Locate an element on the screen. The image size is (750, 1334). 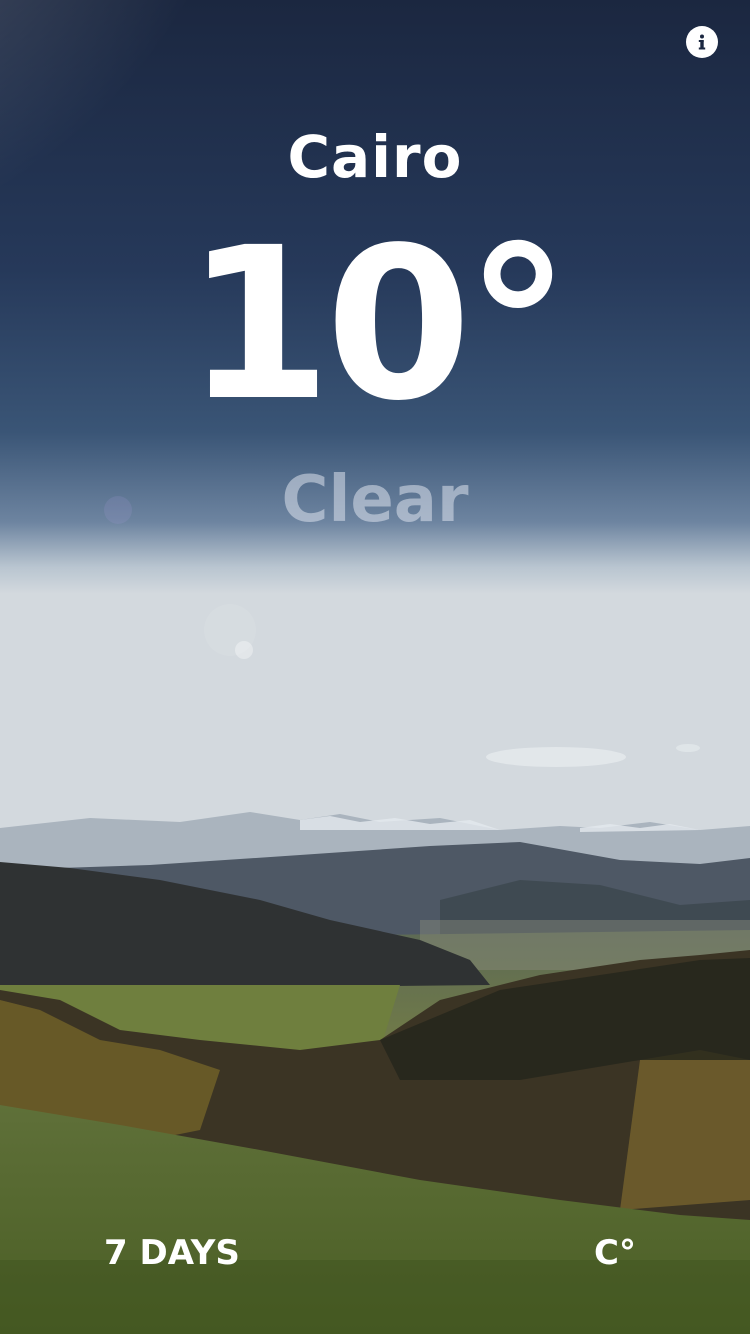
seven-days-forecast-button: 7 DAYS is located at coordinates (172, 1253).